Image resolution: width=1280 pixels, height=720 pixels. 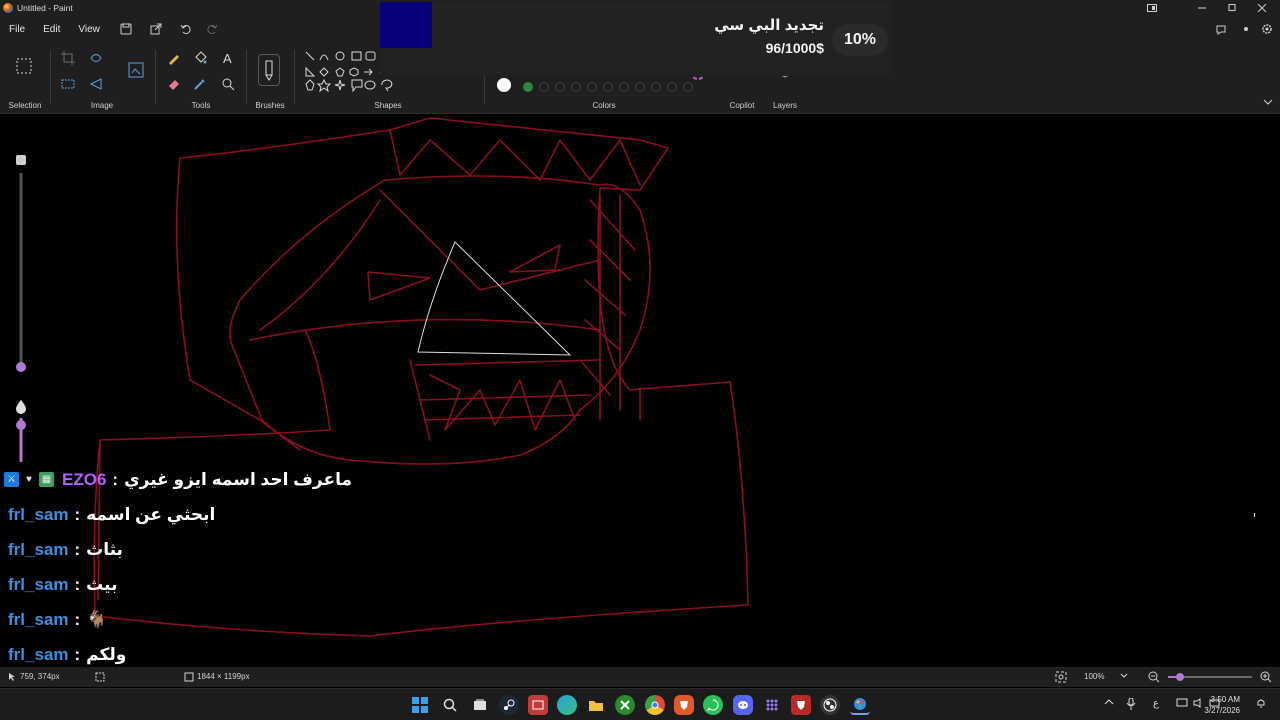 What do you see at coordinates (84, 480) in the screenshot?
I see `chat-username: EZO6` at bounding box center [84, 480].